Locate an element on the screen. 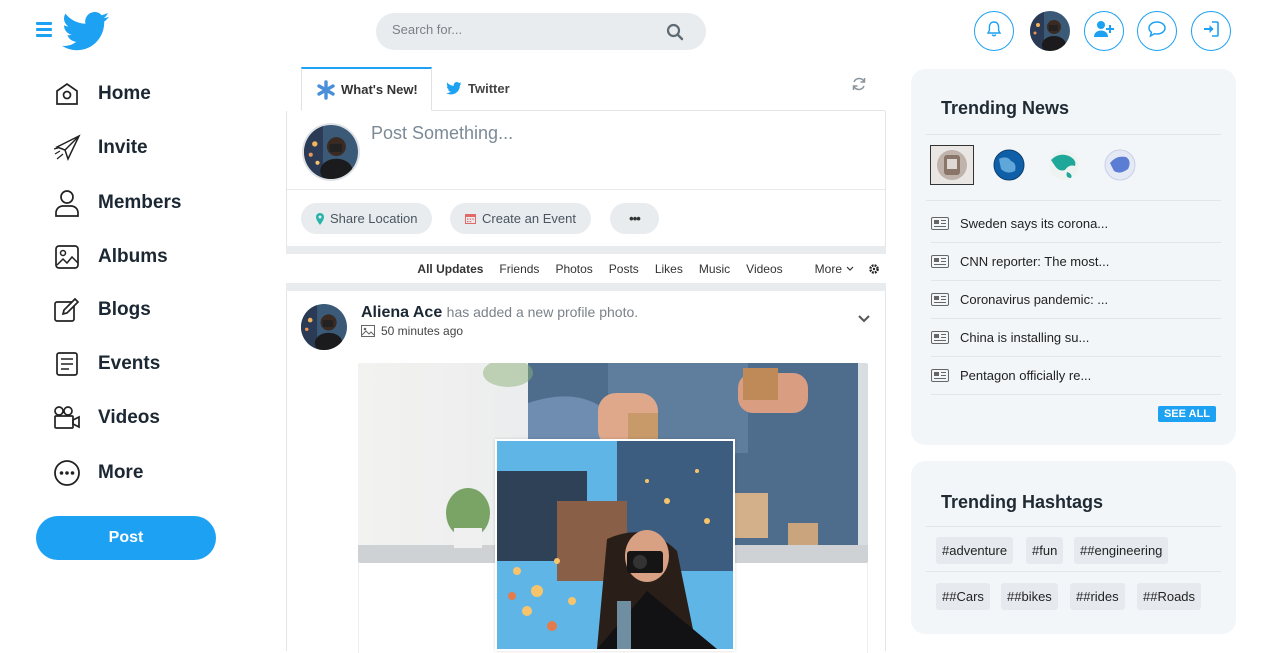  user-avatar is located at coordinates (1050, 31).